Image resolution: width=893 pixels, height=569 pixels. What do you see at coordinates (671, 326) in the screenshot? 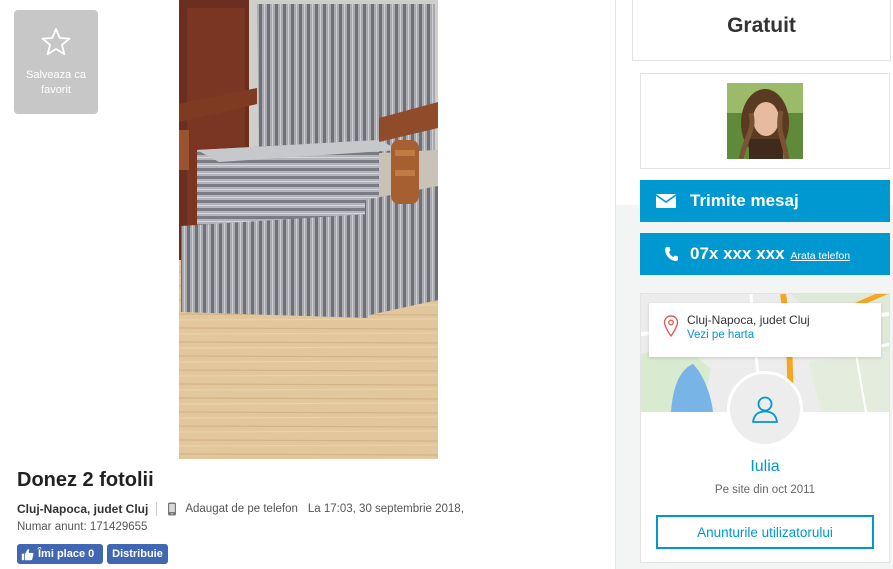
I see `map-pin-icon` at bounding box center [671, 326].